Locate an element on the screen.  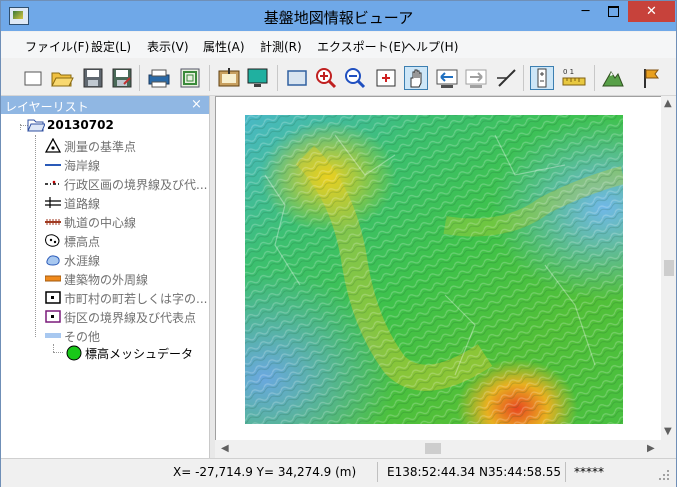
vertical-scroll-thumb is located at coordinates (669, 268).